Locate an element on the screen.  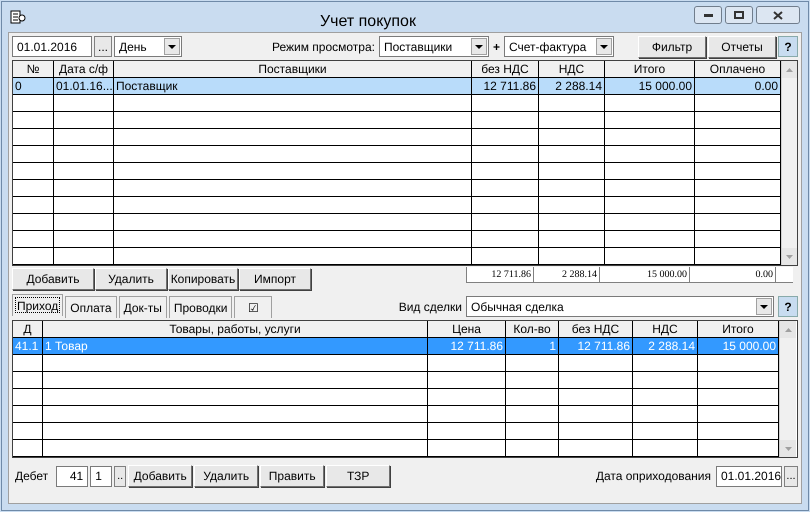
date-field: 01.01.2016 is located at coordinates (52, 46).